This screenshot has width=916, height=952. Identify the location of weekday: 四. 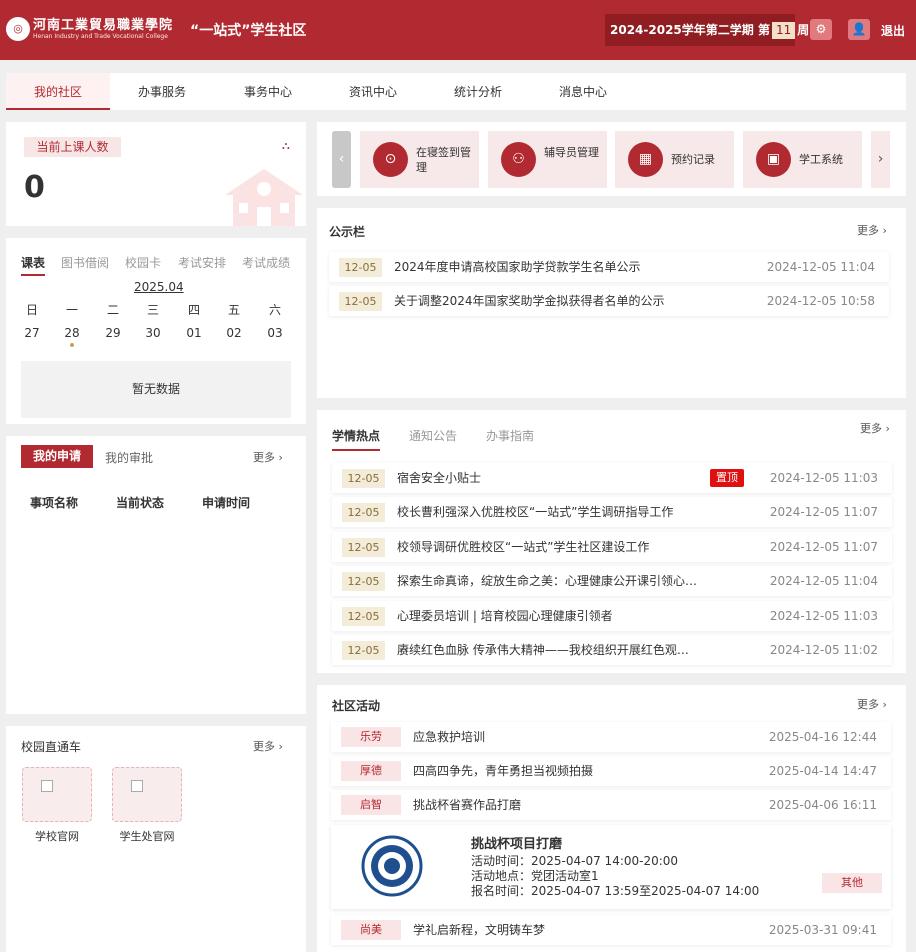
(193, 310).